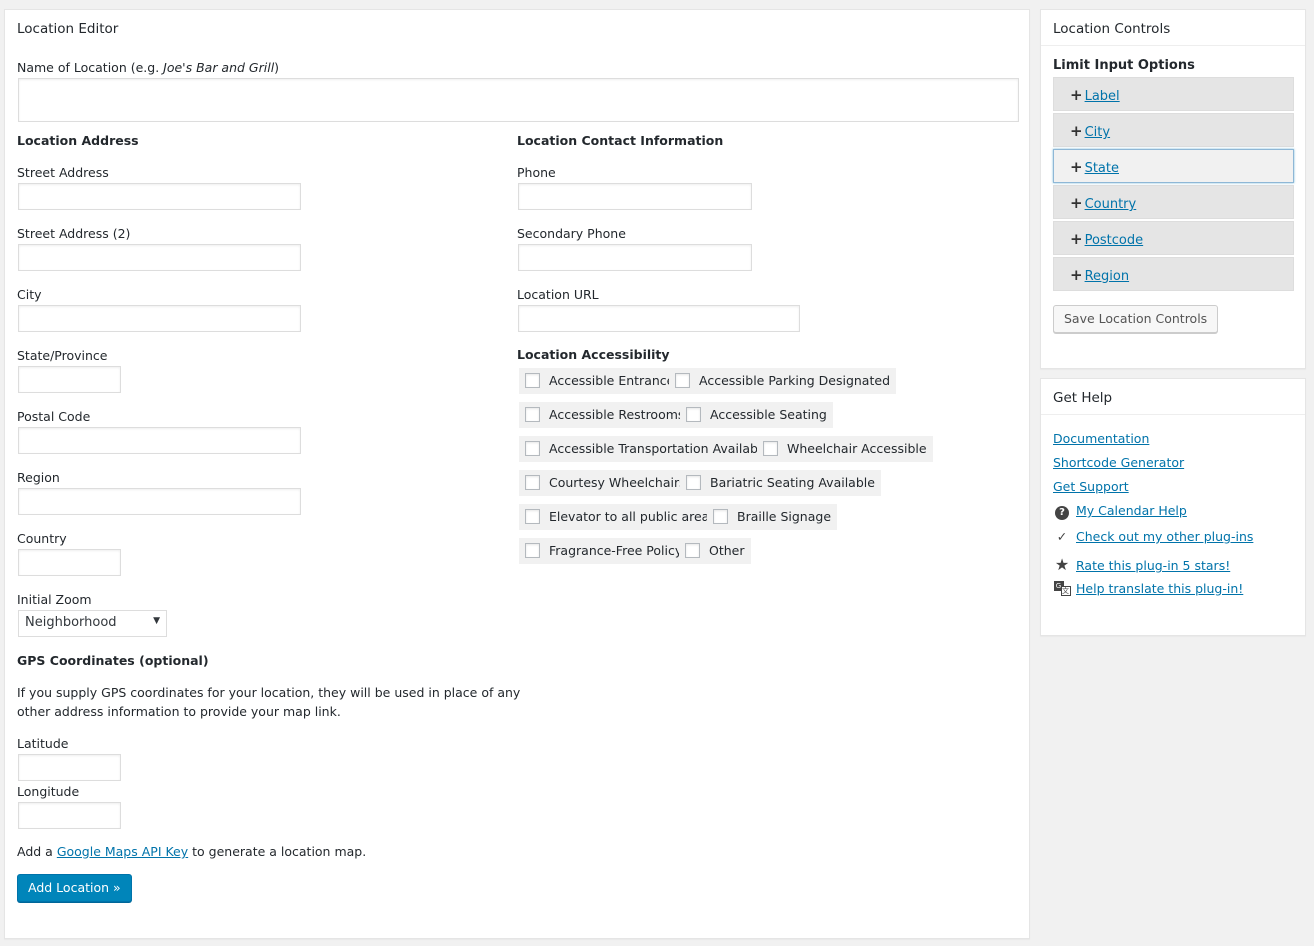 This screenshot has width=1314, height=946. What do you see at coordinates (1173, 166) in the screenshot?
I see `control-item-state: + State` at bounding box center [1173, 166].